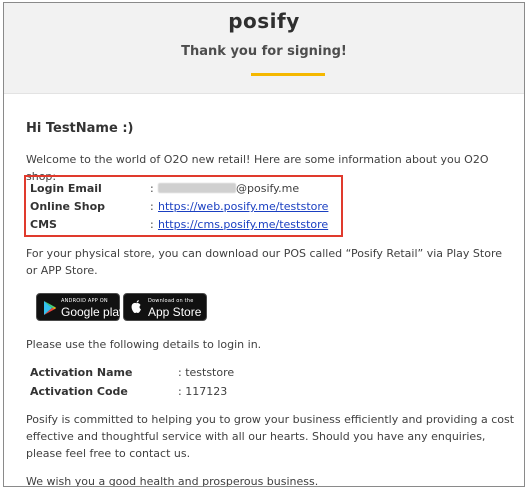 The width and height of the screenshot is (530, 489). I want to click on apple-icon, so click(136, 307).